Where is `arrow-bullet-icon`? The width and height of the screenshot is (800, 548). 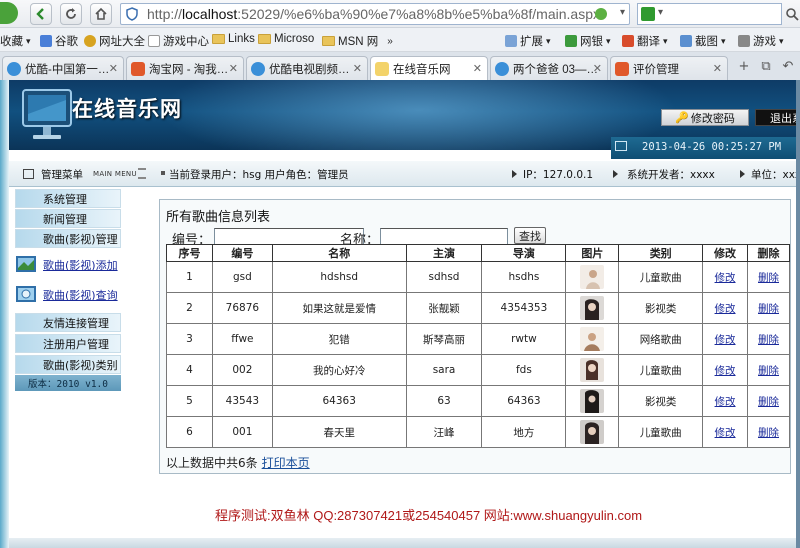 arrow-bullet-icon is located at coordinates (615, 174).